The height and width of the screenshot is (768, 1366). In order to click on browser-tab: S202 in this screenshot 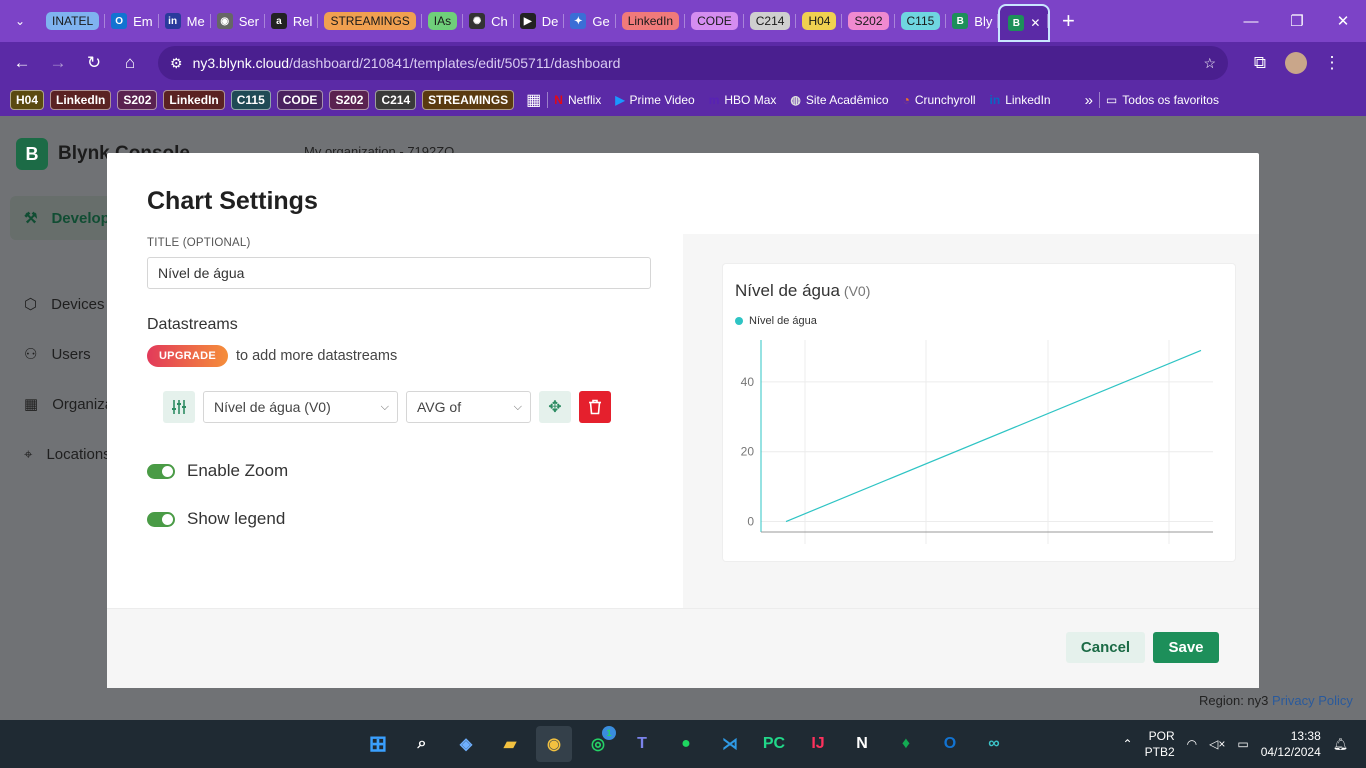, I will do `click(868, 21)`.